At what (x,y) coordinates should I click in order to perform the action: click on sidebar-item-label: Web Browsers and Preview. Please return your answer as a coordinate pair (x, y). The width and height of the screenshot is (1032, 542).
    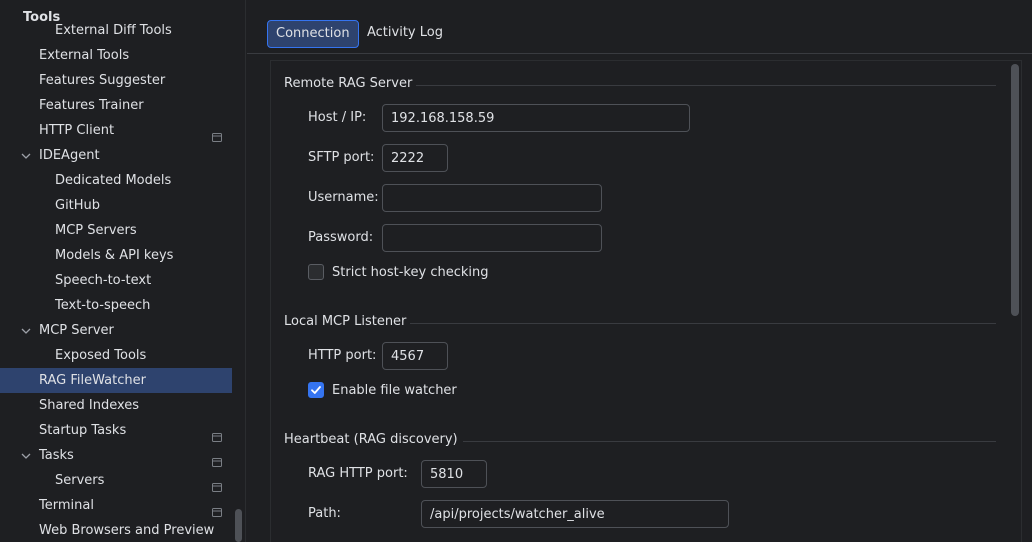
    Looking at the image, I should click on (127, 530).